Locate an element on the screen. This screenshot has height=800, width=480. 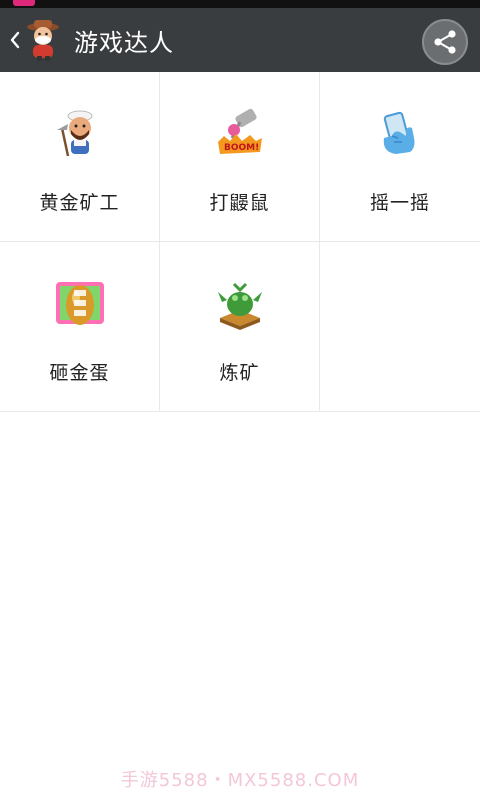
empty-grid-cell is located at coordinates (400, 327).